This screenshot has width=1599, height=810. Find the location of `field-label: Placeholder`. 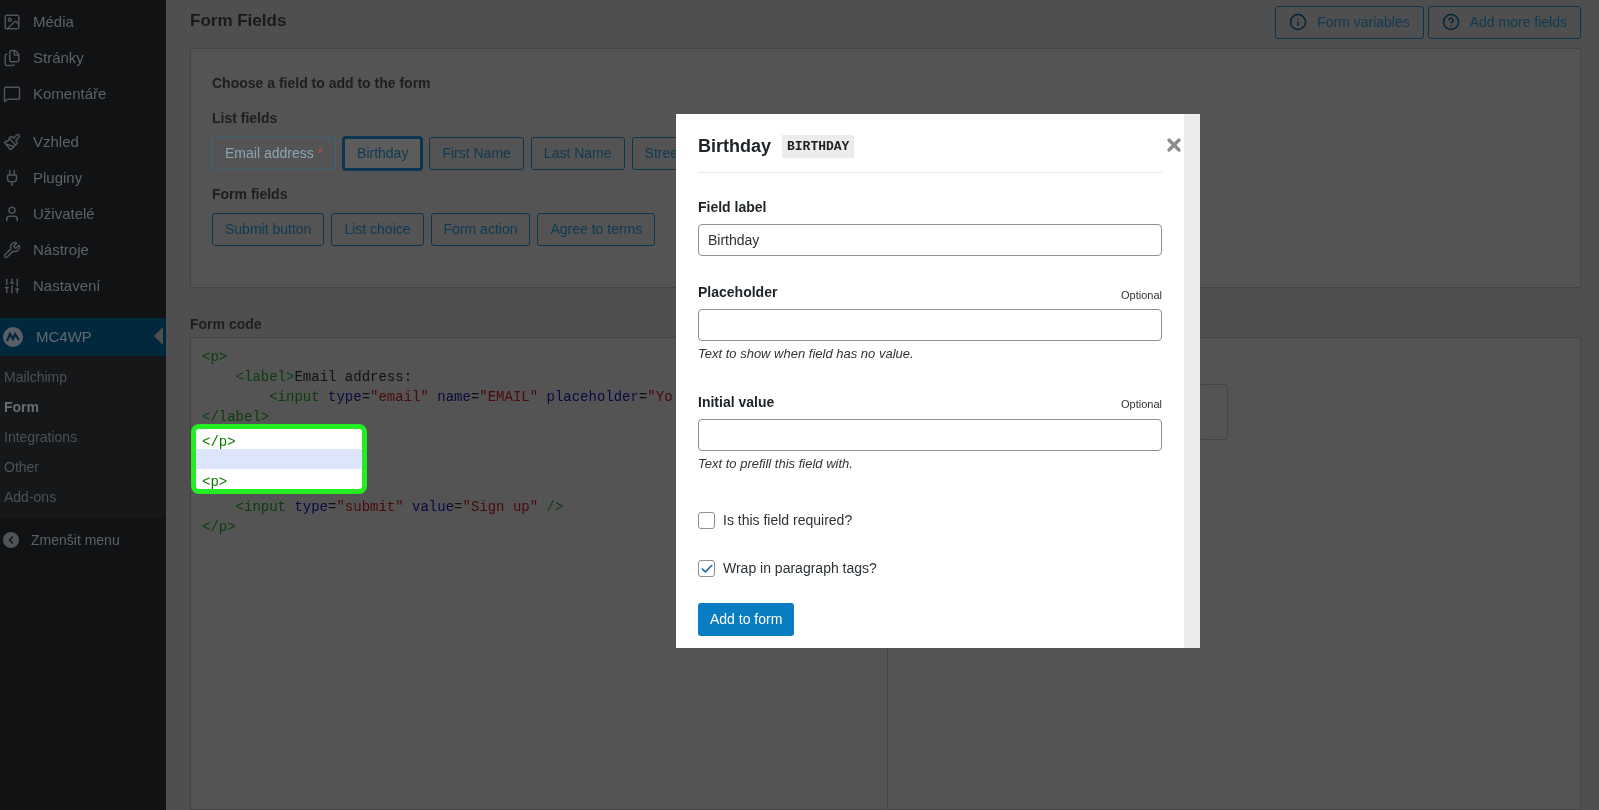

field-label: Placeholder is located at coordinates (738, 292).